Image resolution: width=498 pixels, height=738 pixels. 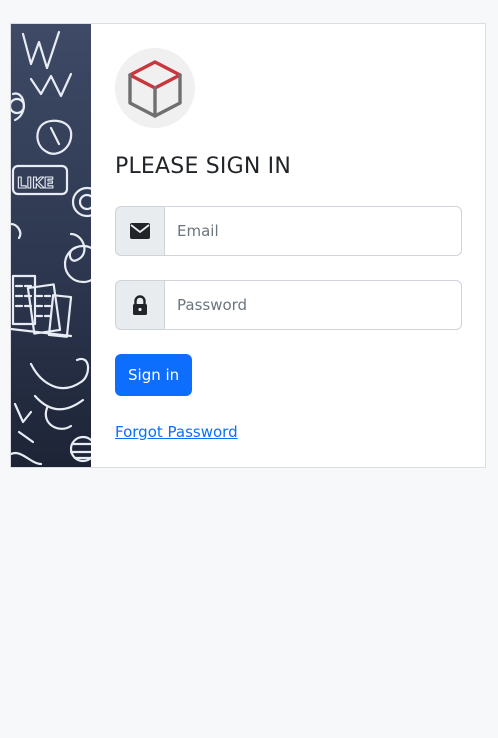 What do you see at coordinates (155, 88) in the screenshot?
I see `cube-icon` at bounding box center [155, 88].